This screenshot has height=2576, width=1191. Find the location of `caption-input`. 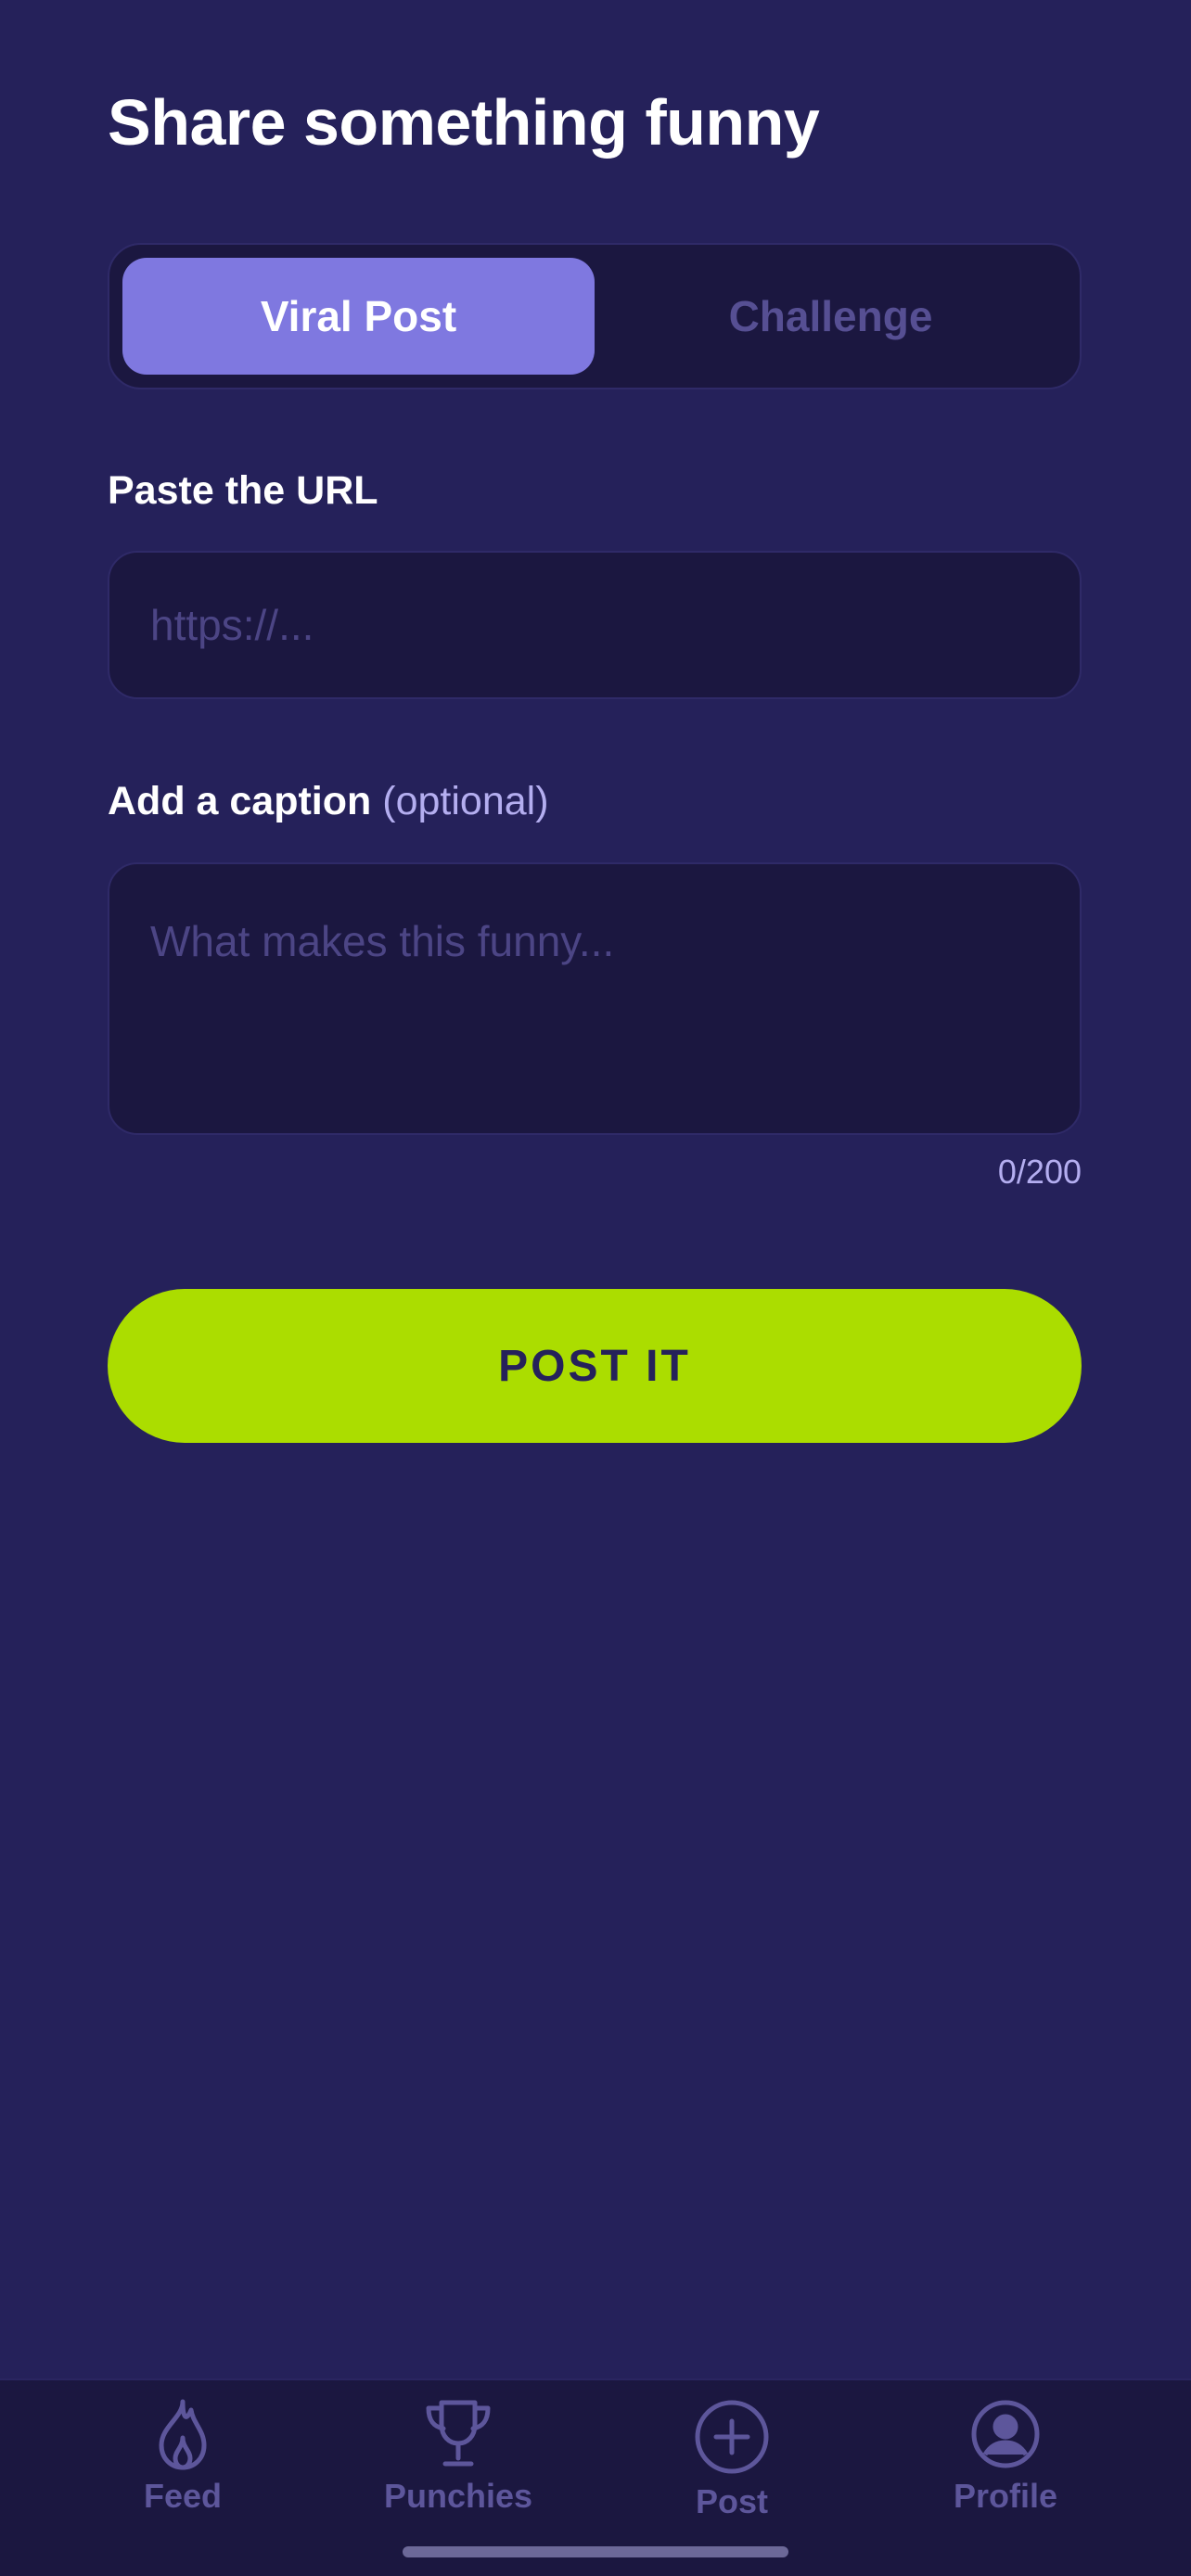

caption-input is located at coordinates (595, 998).